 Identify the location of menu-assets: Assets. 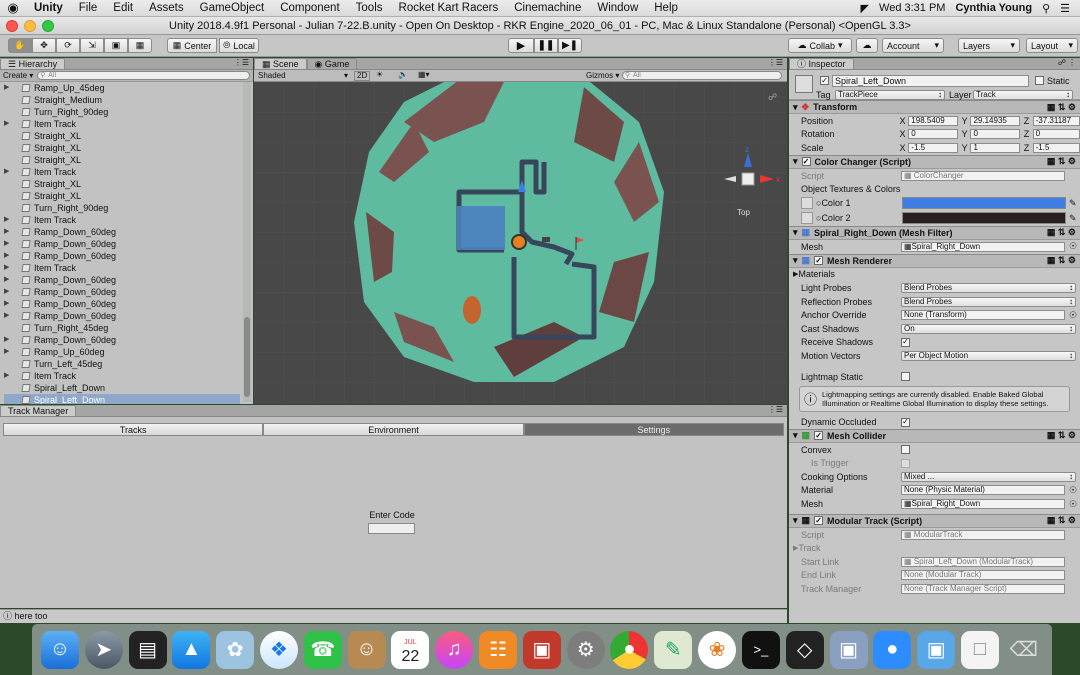
(166, 8).